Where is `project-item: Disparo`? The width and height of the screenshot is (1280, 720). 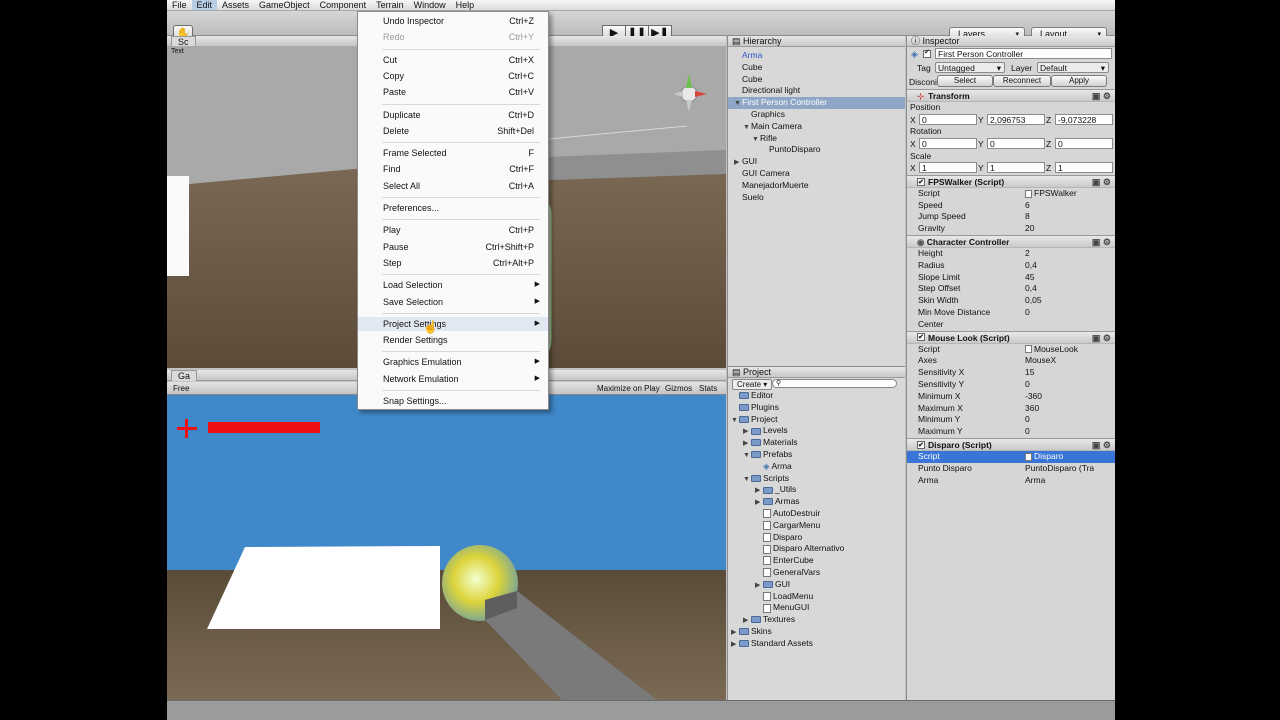 project-item: Disparo is located at coordinates (816, 538).